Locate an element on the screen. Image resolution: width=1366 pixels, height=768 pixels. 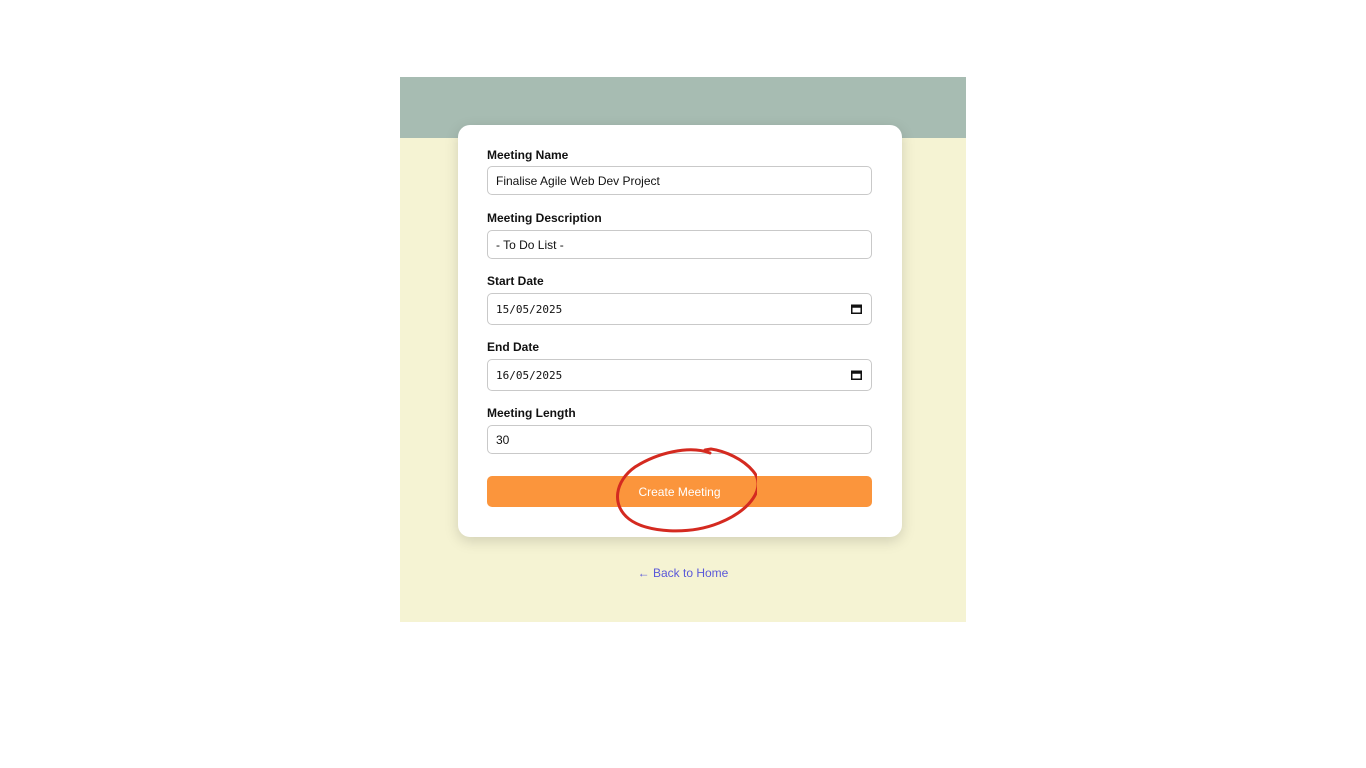
start-date-value: 15/05/2025 is located at coordinates (529, 309).